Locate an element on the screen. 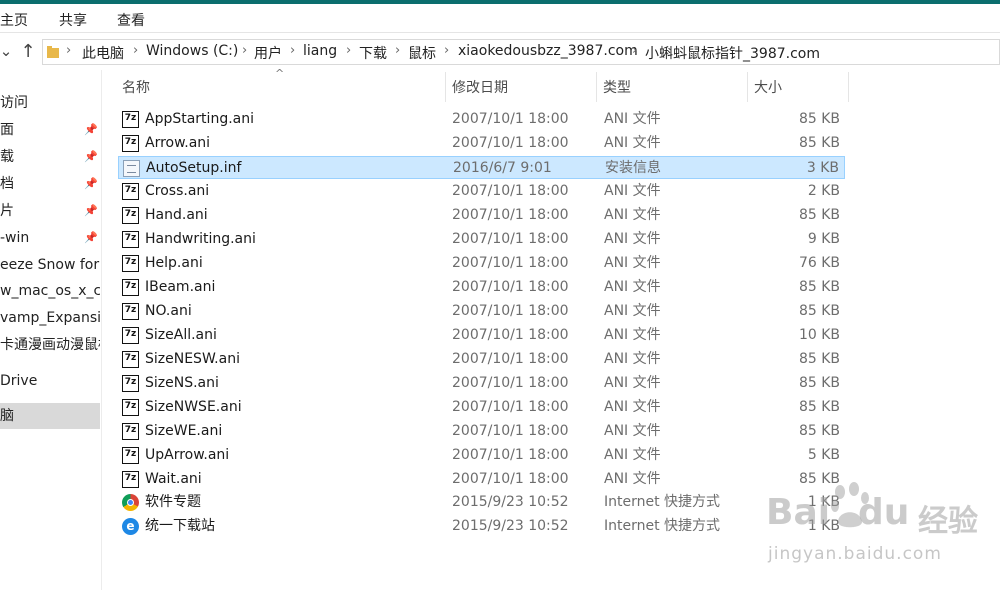 The width and height of the screenshot is (1000, 590). nav-item-label: 卡通漫画动漫鼠标指 is located at coordinates (50, 345).